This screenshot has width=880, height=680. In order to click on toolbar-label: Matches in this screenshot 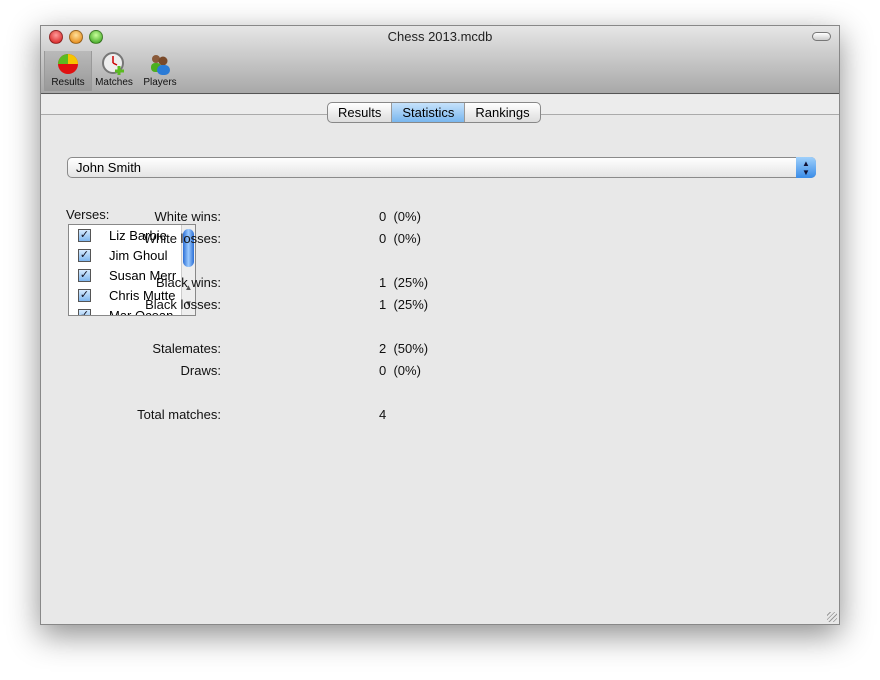, I will do `click(114, 82)`.